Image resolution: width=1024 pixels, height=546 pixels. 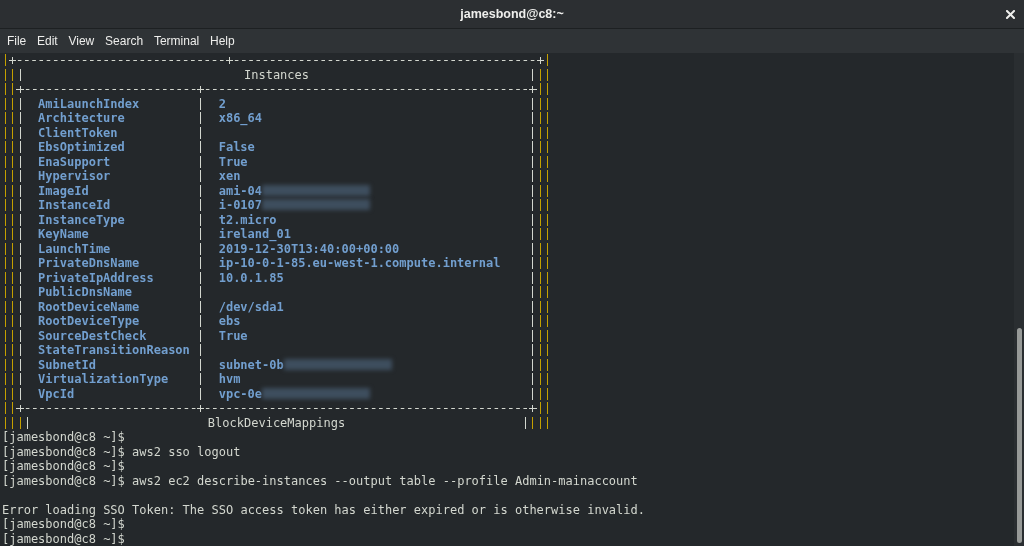 I want to click on field-name: InstanceId, so click(x=74, y=205).